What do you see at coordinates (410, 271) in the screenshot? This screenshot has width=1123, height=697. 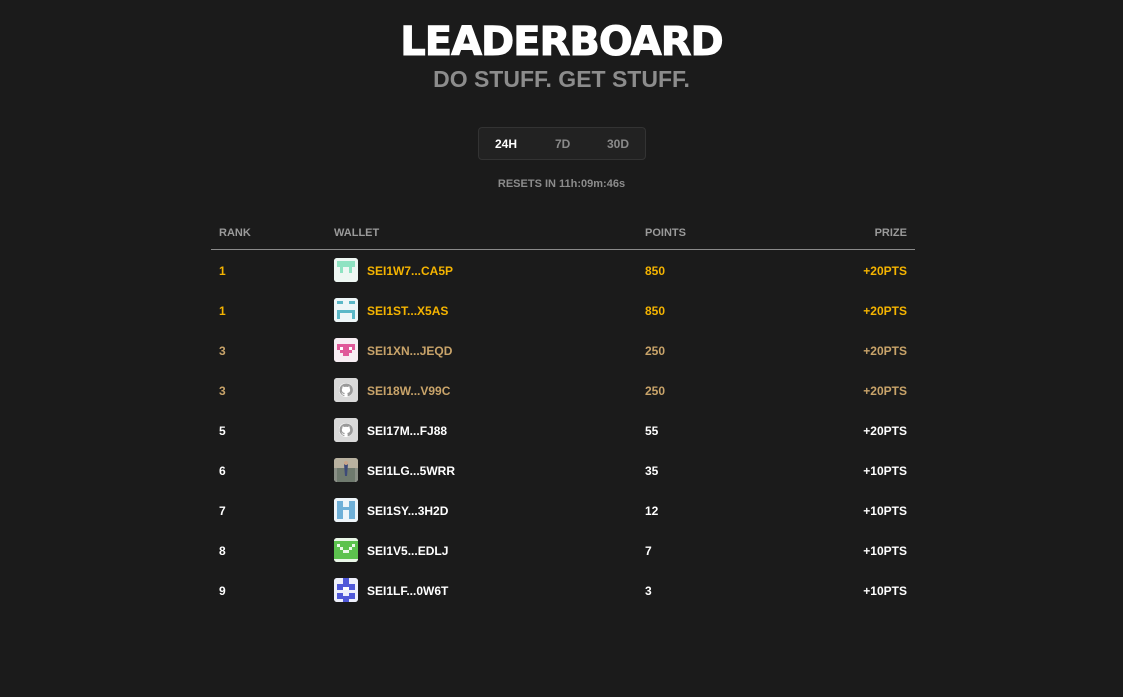 I see `wallet-address: SEI1W7...CA5P` at bounding box center [410, 271].